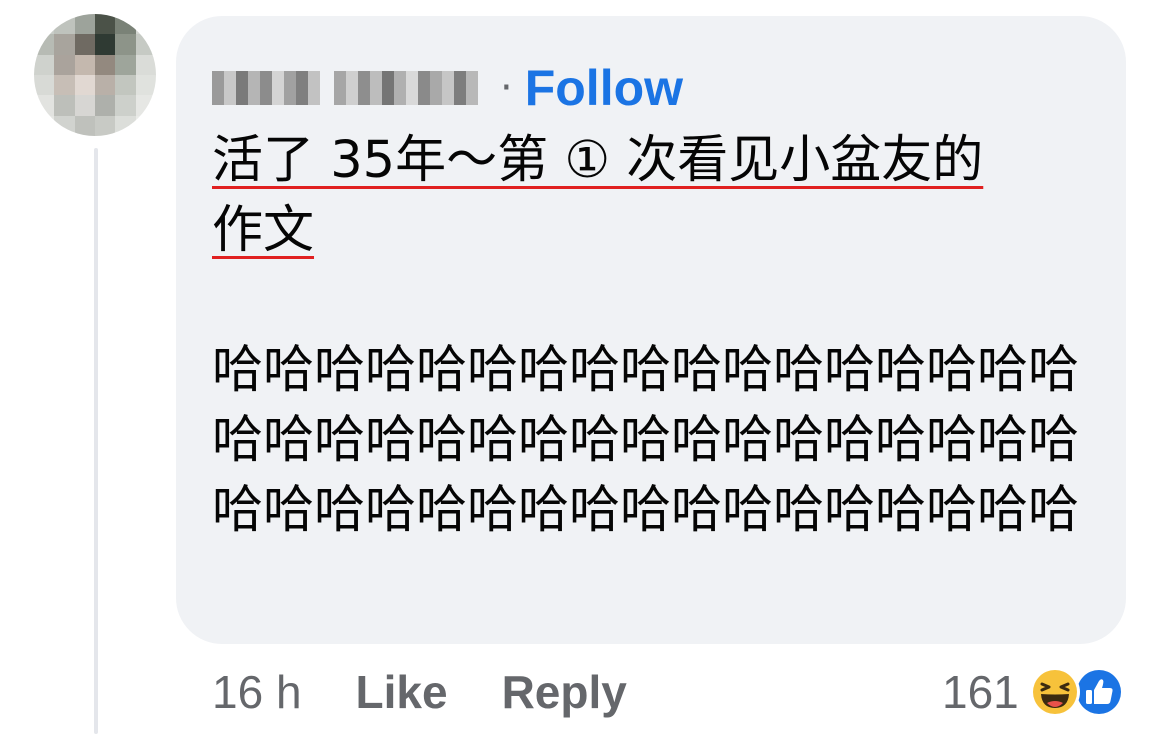 The height and width of the screenshot is (734, 1170). Describe the element at coordinates (598, 160) in the screenshot. I see `comment-line-1: 活了 35年～第 ① 次看见小盆友的` at that location.